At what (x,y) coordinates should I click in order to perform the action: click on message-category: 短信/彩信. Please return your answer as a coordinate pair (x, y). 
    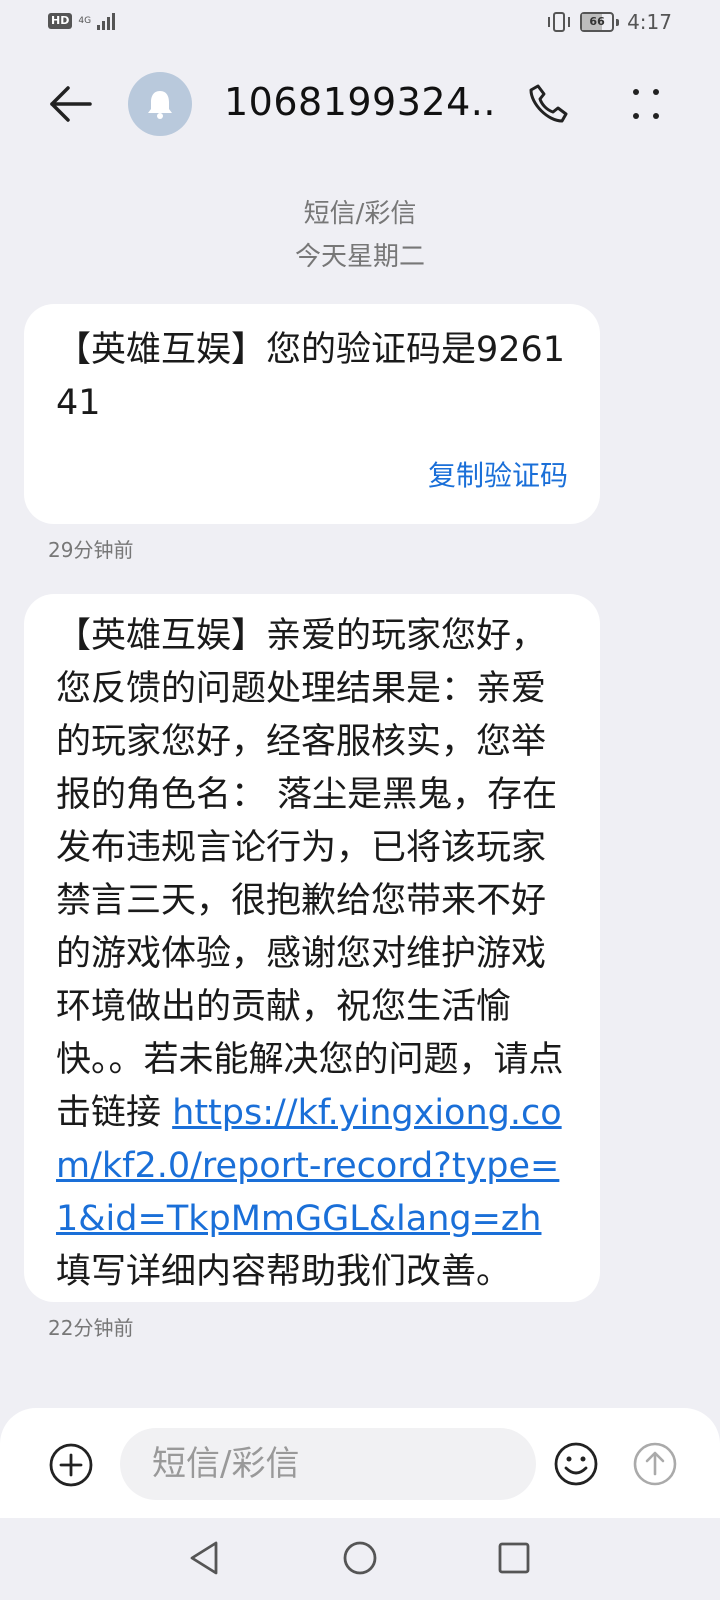
    Looking at the image, I should click on (360, 214).